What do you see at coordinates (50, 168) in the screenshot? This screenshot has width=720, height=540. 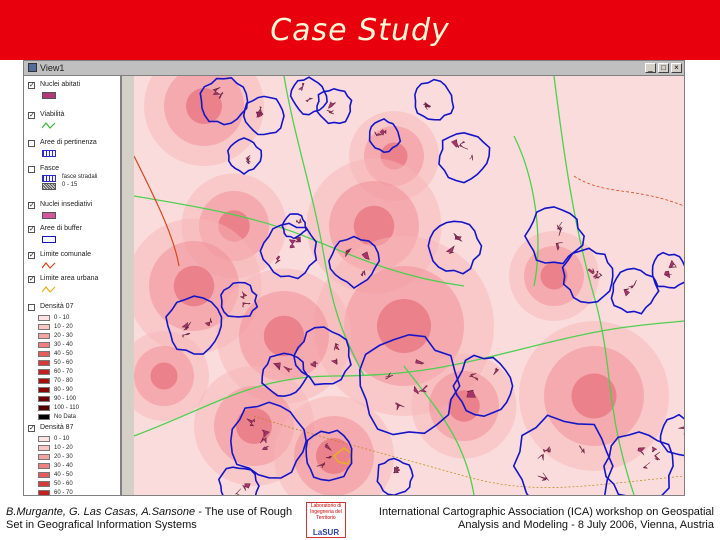 I see `layer-label: Fasce` at bounding box center [50, 168].